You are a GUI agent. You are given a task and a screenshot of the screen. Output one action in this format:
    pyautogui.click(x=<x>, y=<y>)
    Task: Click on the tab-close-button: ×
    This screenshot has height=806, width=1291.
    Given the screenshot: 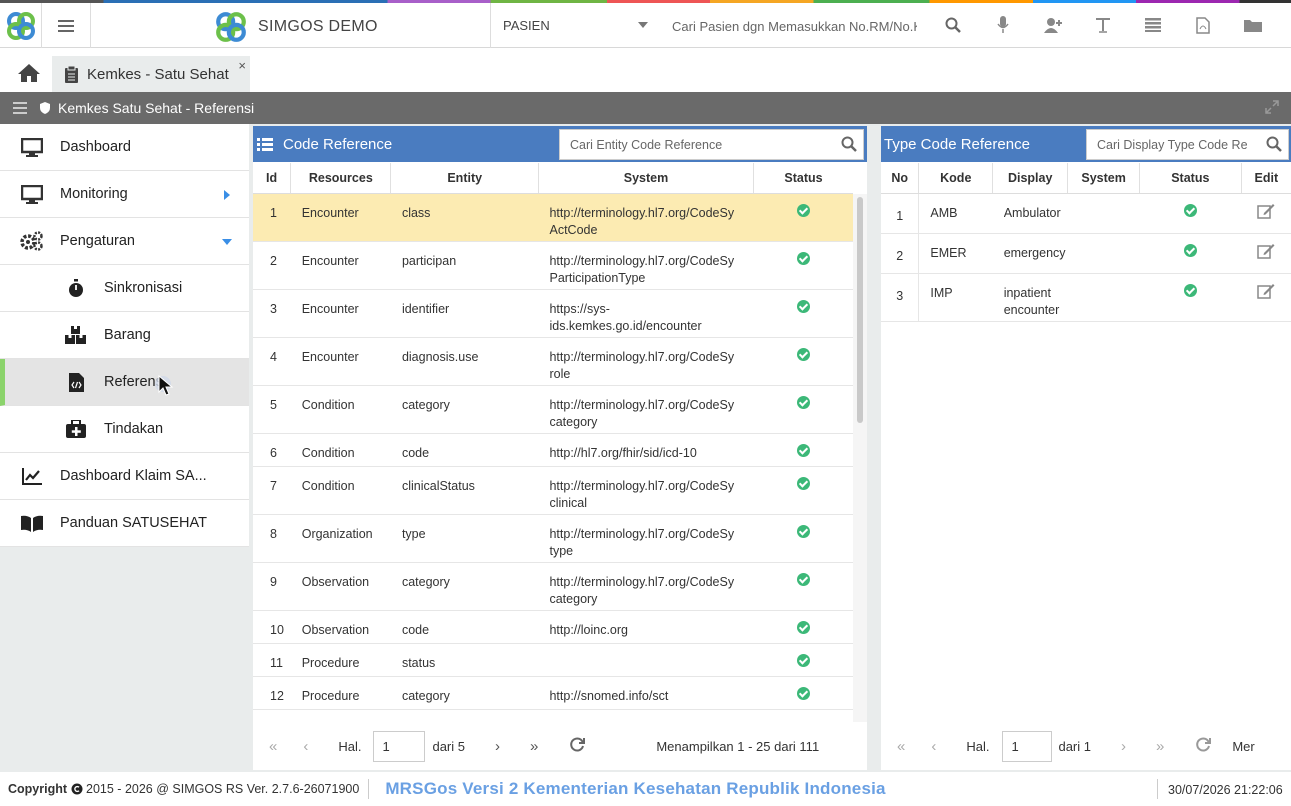 What is the action you would take?
    pyautogui.click(x=242, y=65)
    